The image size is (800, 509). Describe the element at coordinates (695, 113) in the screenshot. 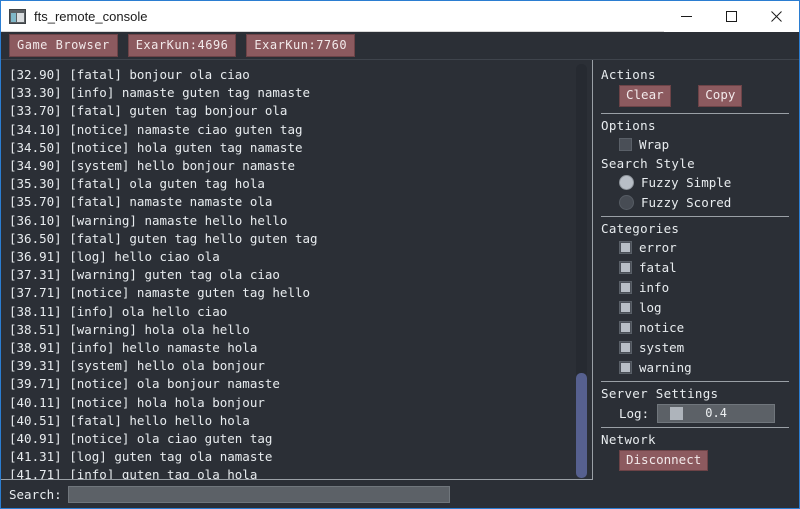

I see `divider-options` at that location.